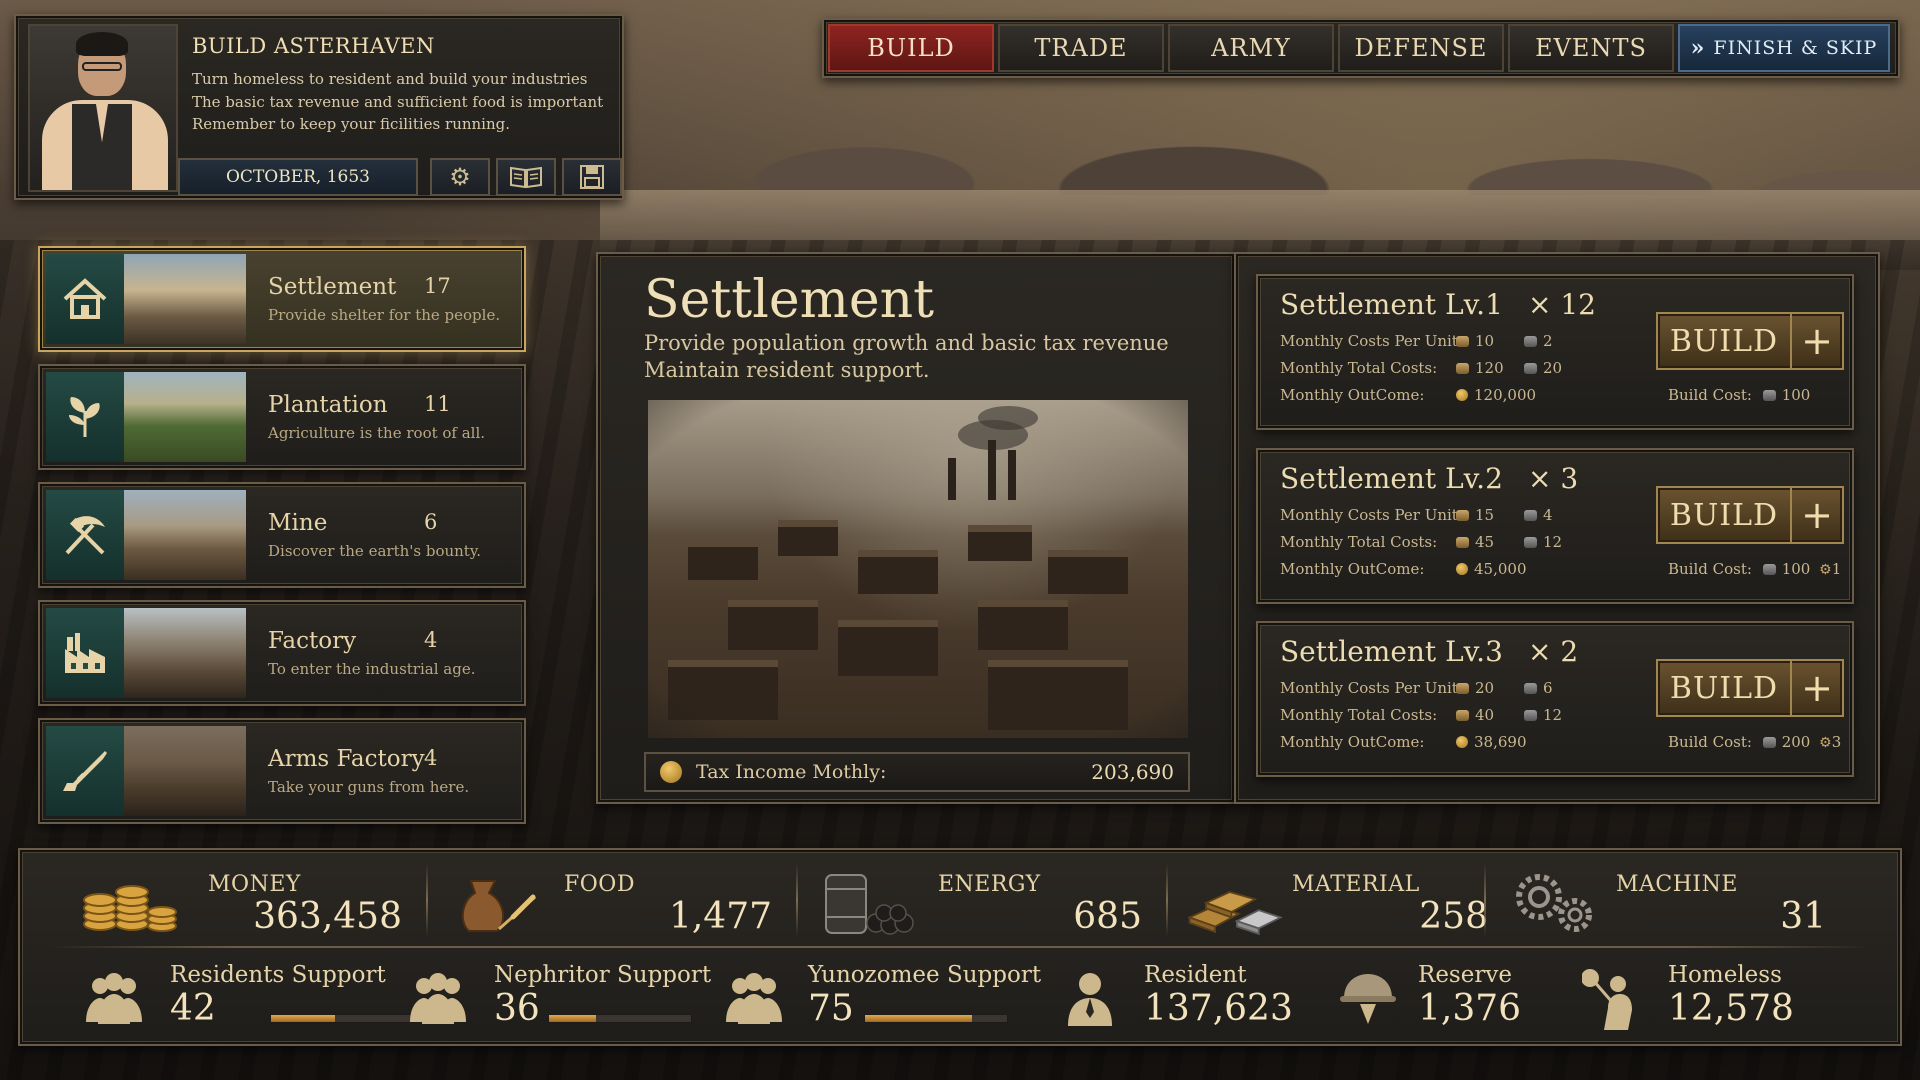 The height and width of the screenshot is (1080, 1920). I want to click on build-cost: Build Cost: 100 ⚙1, so click(1754, 569).